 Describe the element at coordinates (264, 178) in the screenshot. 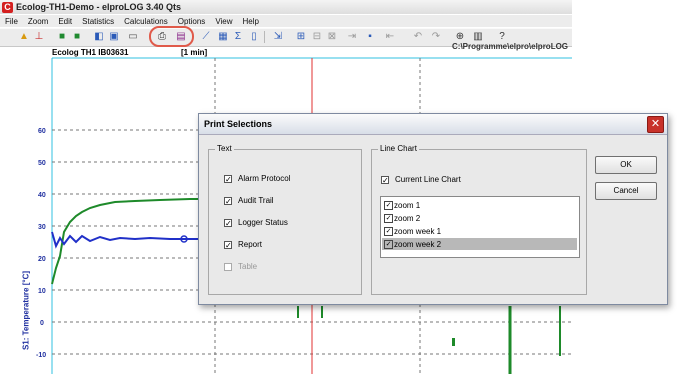

I see `checkbox-label: Alarm Protocol` at that location.